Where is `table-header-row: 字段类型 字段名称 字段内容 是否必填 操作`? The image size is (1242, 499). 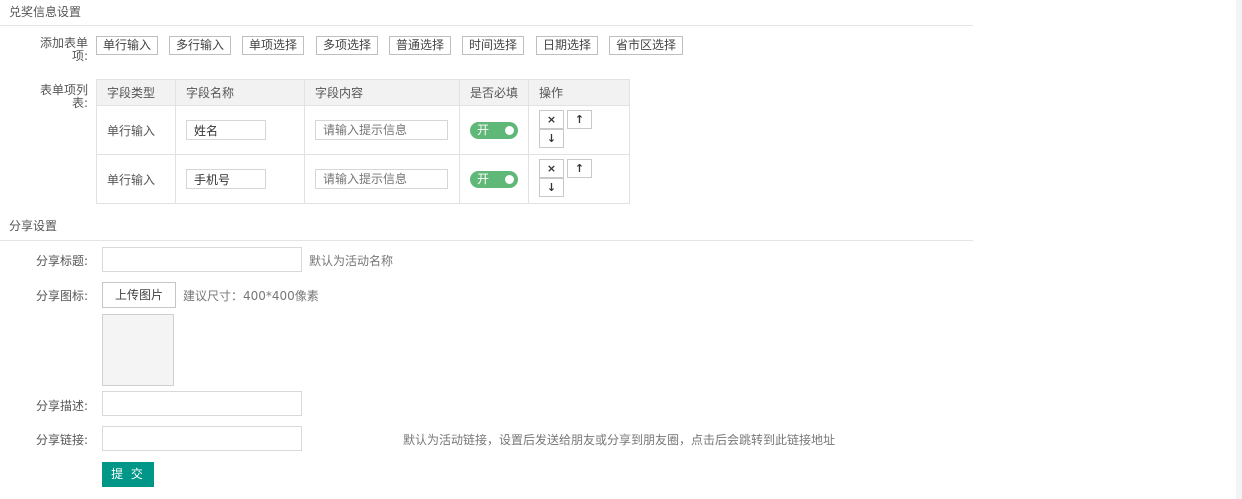
table-header-row: 字段类型 字段名称 字段内容 是否必填 操作 is located at coordinates (363, 92).